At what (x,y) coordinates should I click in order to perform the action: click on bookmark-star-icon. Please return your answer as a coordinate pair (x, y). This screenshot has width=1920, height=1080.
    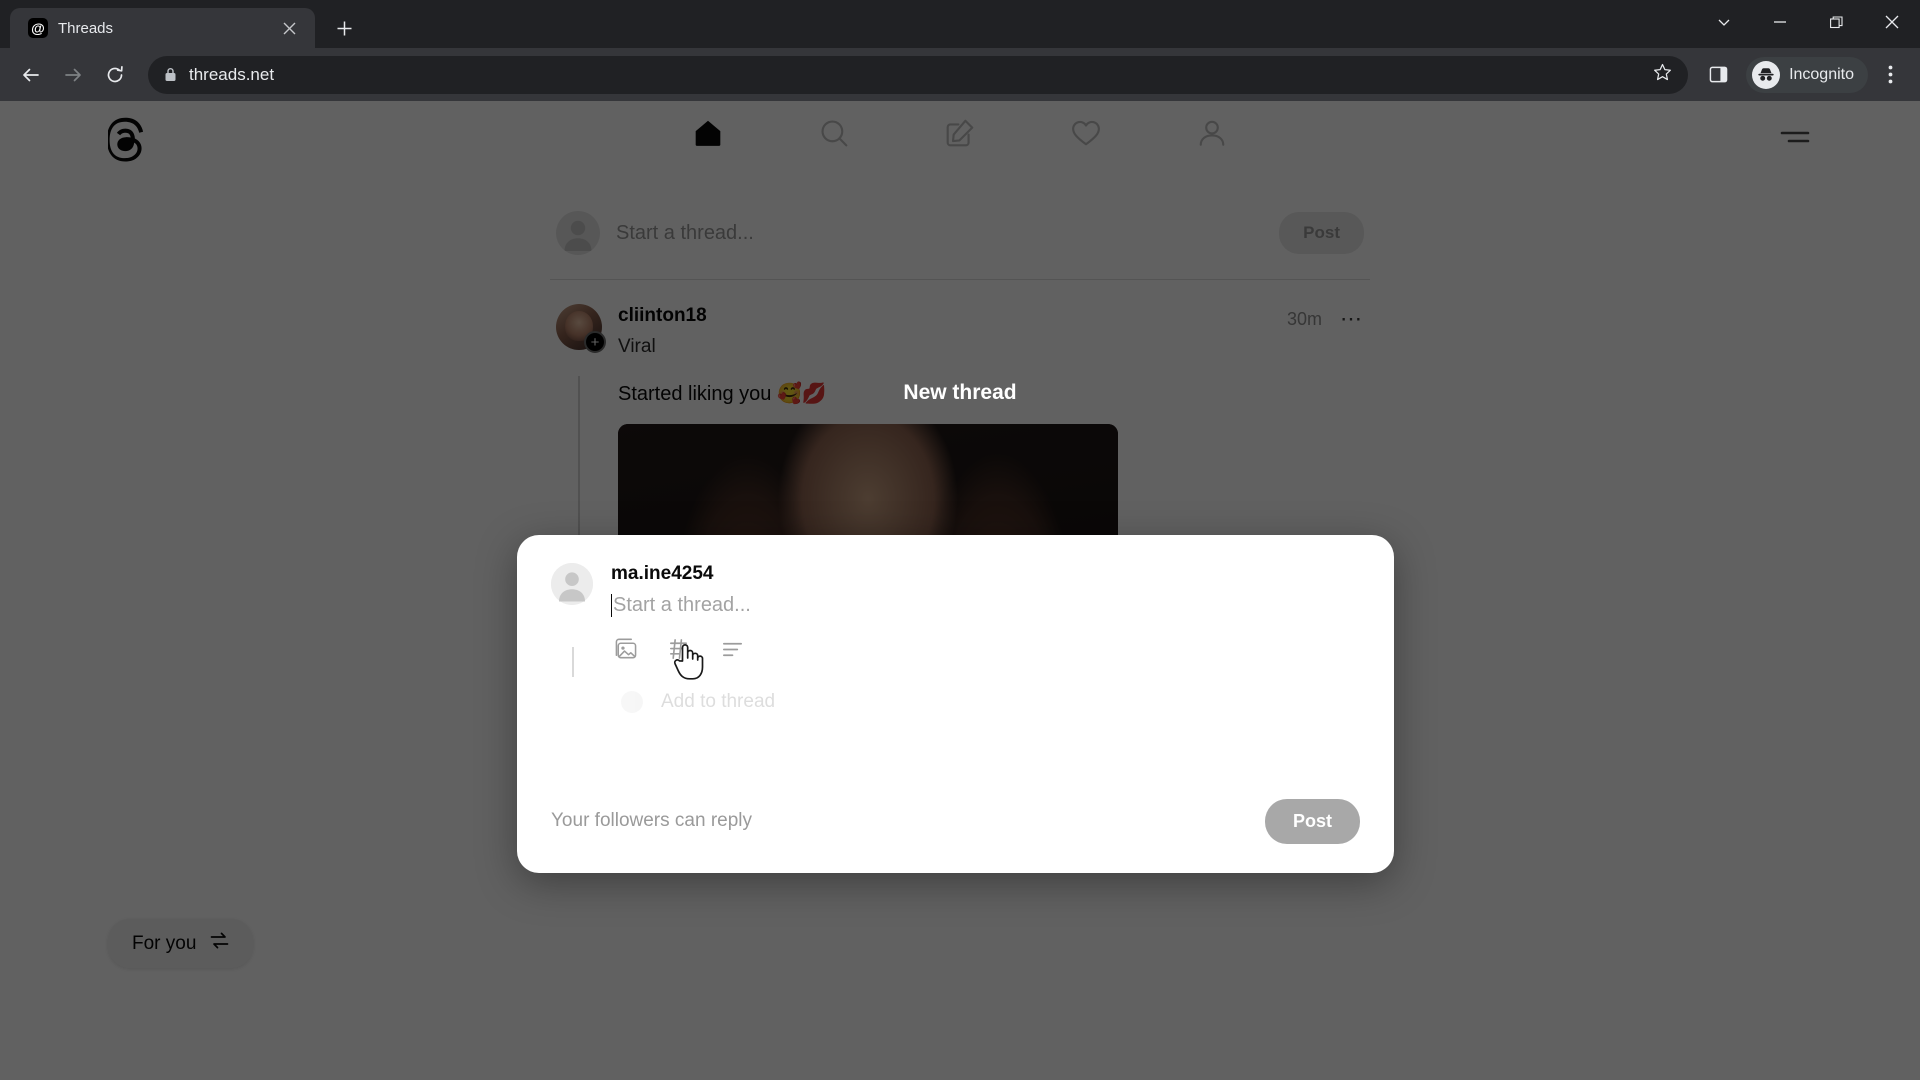
    Looking at the image, I should click on (1662, 75).